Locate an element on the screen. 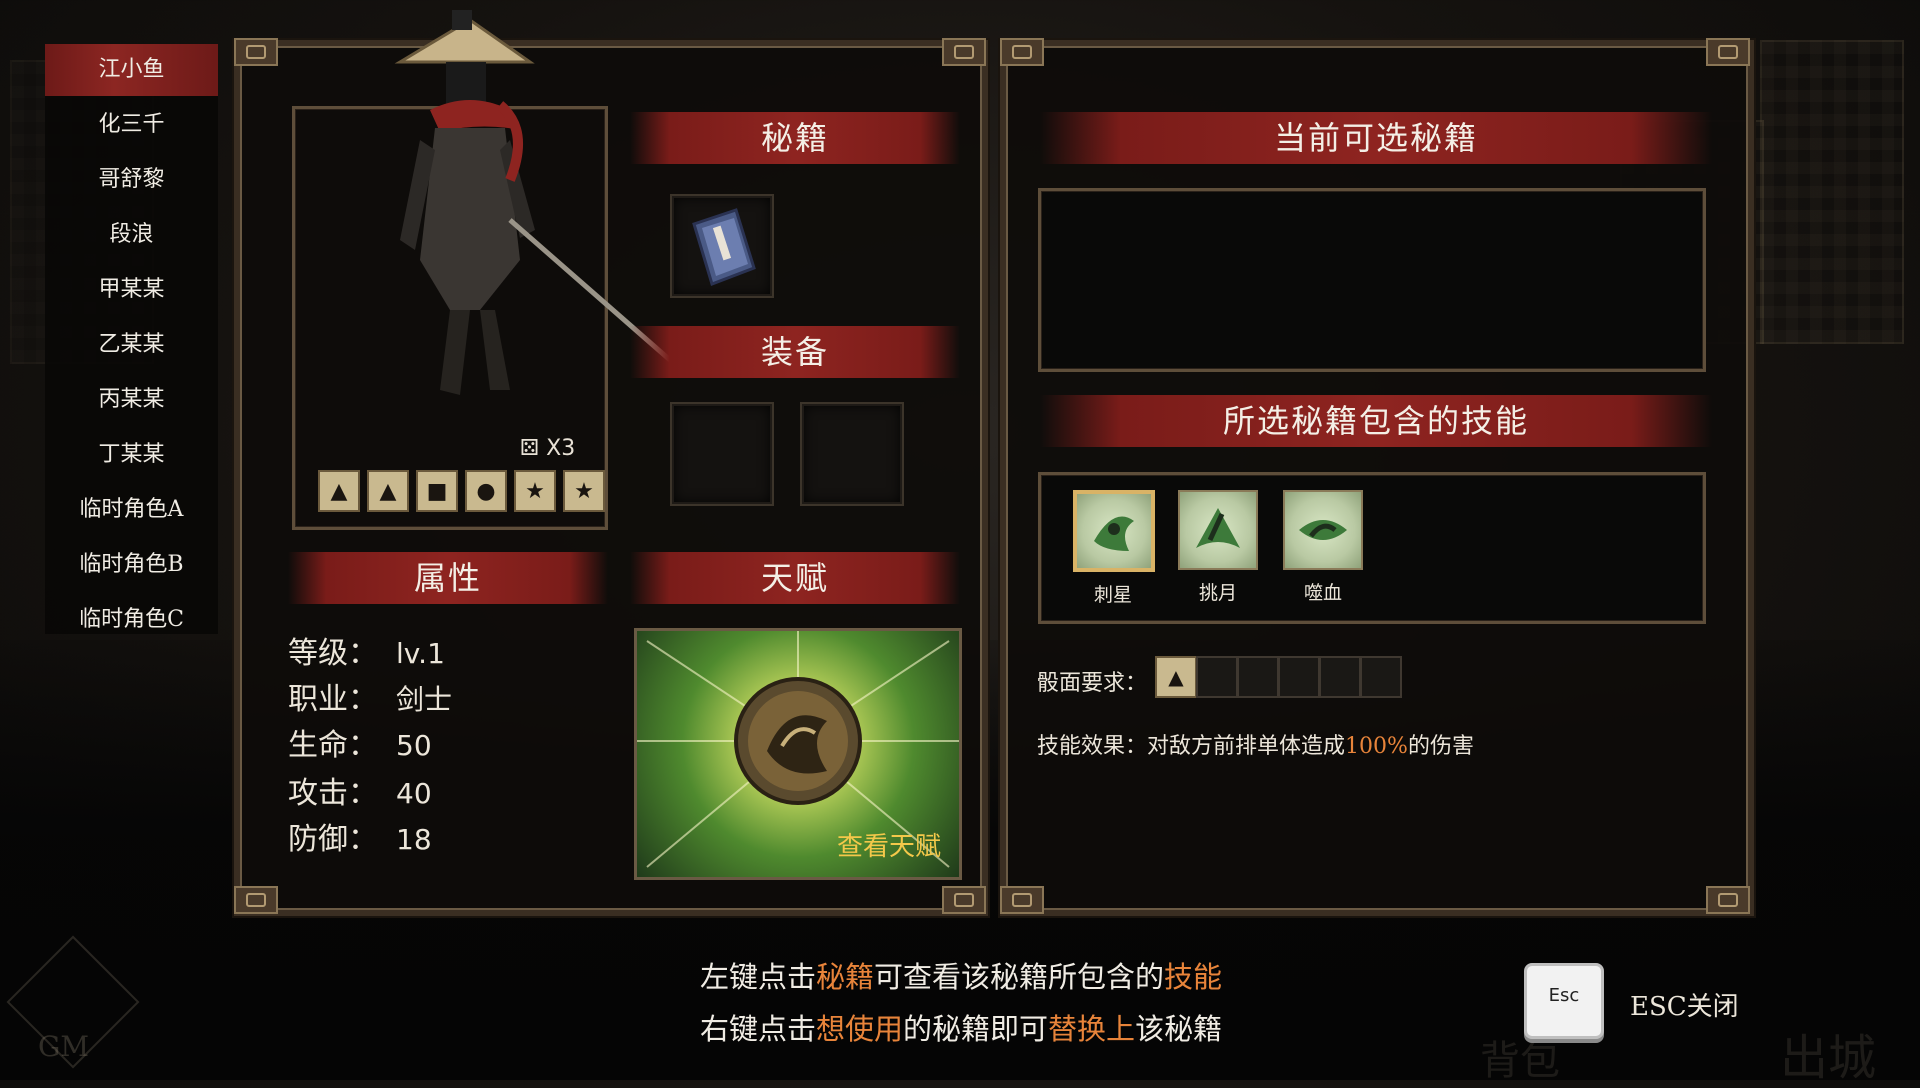 The width and height of the screenshot is (1920, 1088). dice-row: ▲ ▲ ■ ● ★ ★ is located at coordinates (461, 491).